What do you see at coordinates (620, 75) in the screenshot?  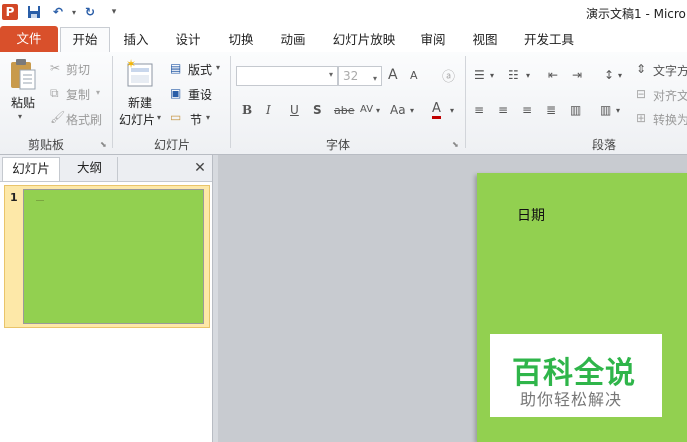 I see `line-spacing-dropdown-icon: ▾` at bounding box center [620, 75].